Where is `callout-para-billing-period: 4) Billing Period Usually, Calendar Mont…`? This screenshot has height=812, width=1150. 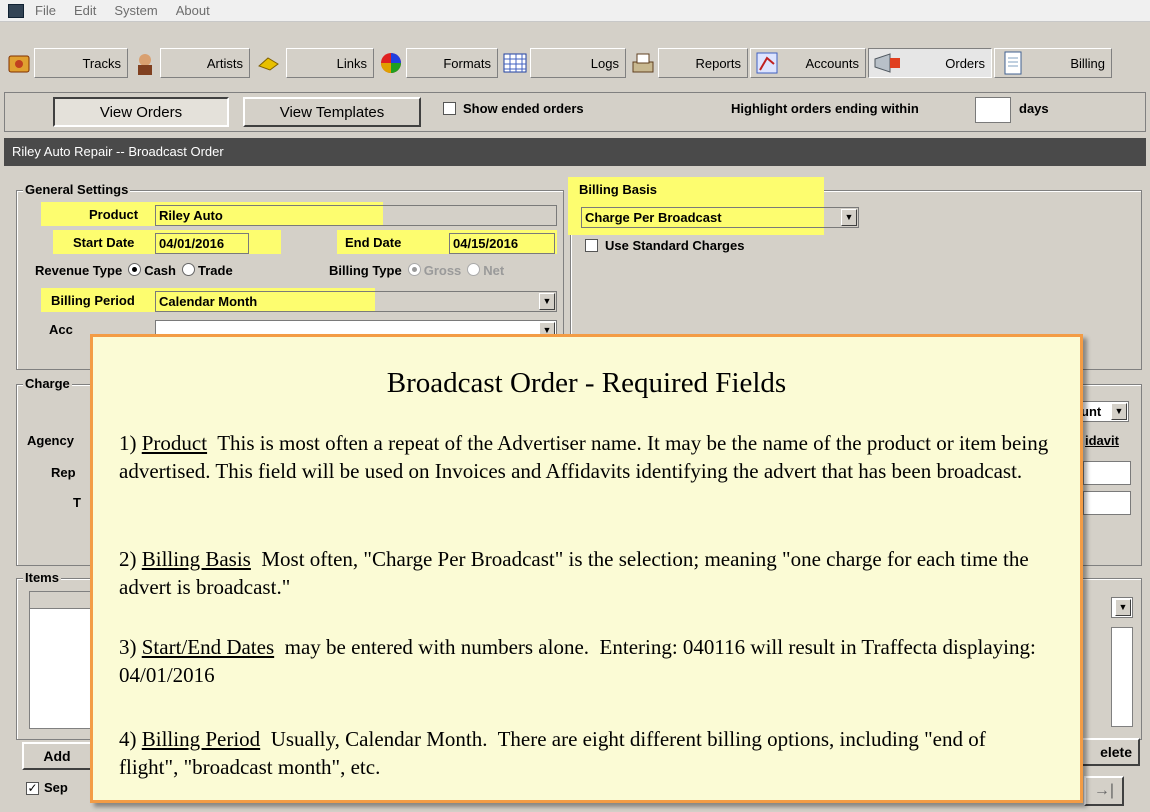 callout-para-billing-period: 4) Billing Period Usually, Calendar Mont… is located at coordinates (584, 753).